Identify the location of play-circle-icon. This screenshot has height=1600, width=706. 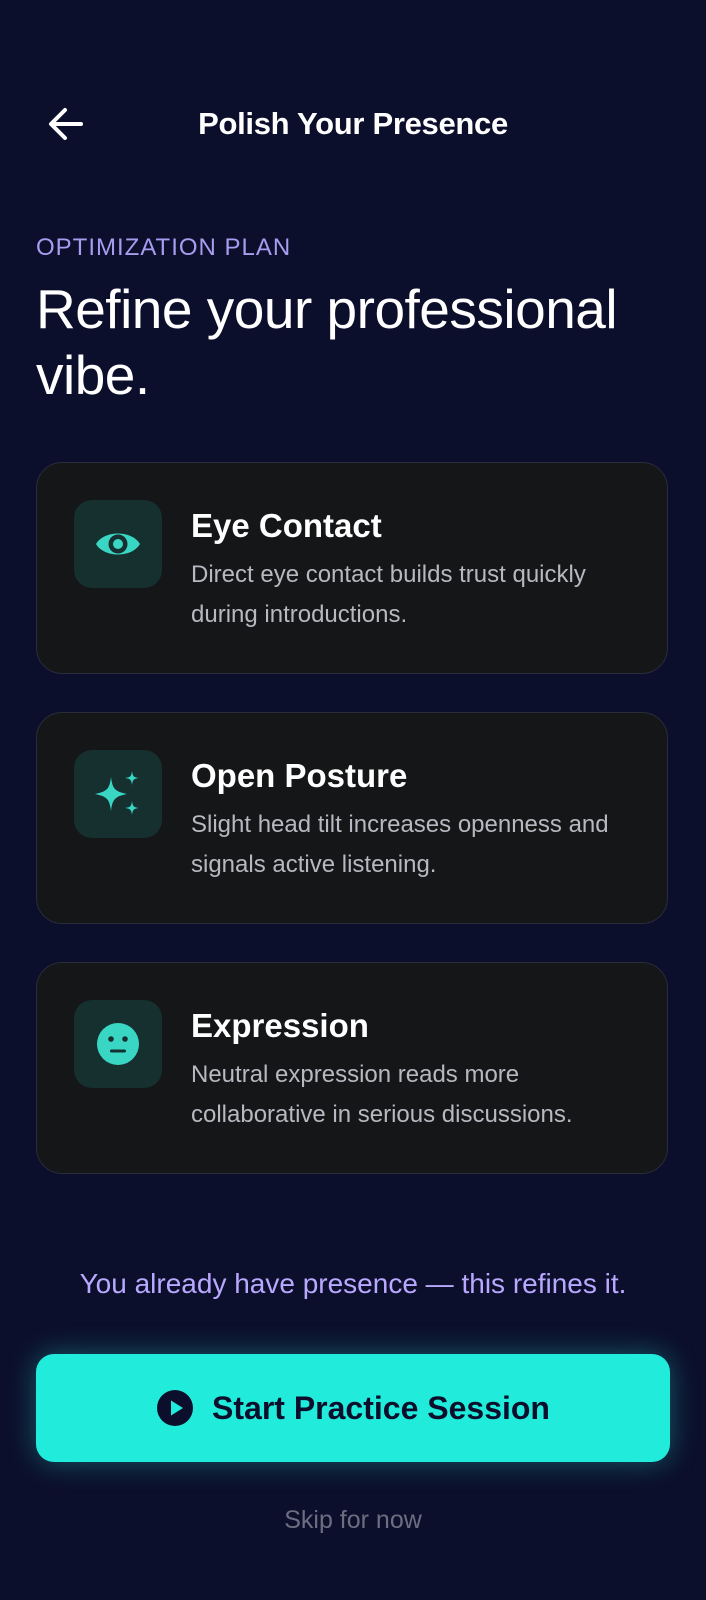
(175, 1408).